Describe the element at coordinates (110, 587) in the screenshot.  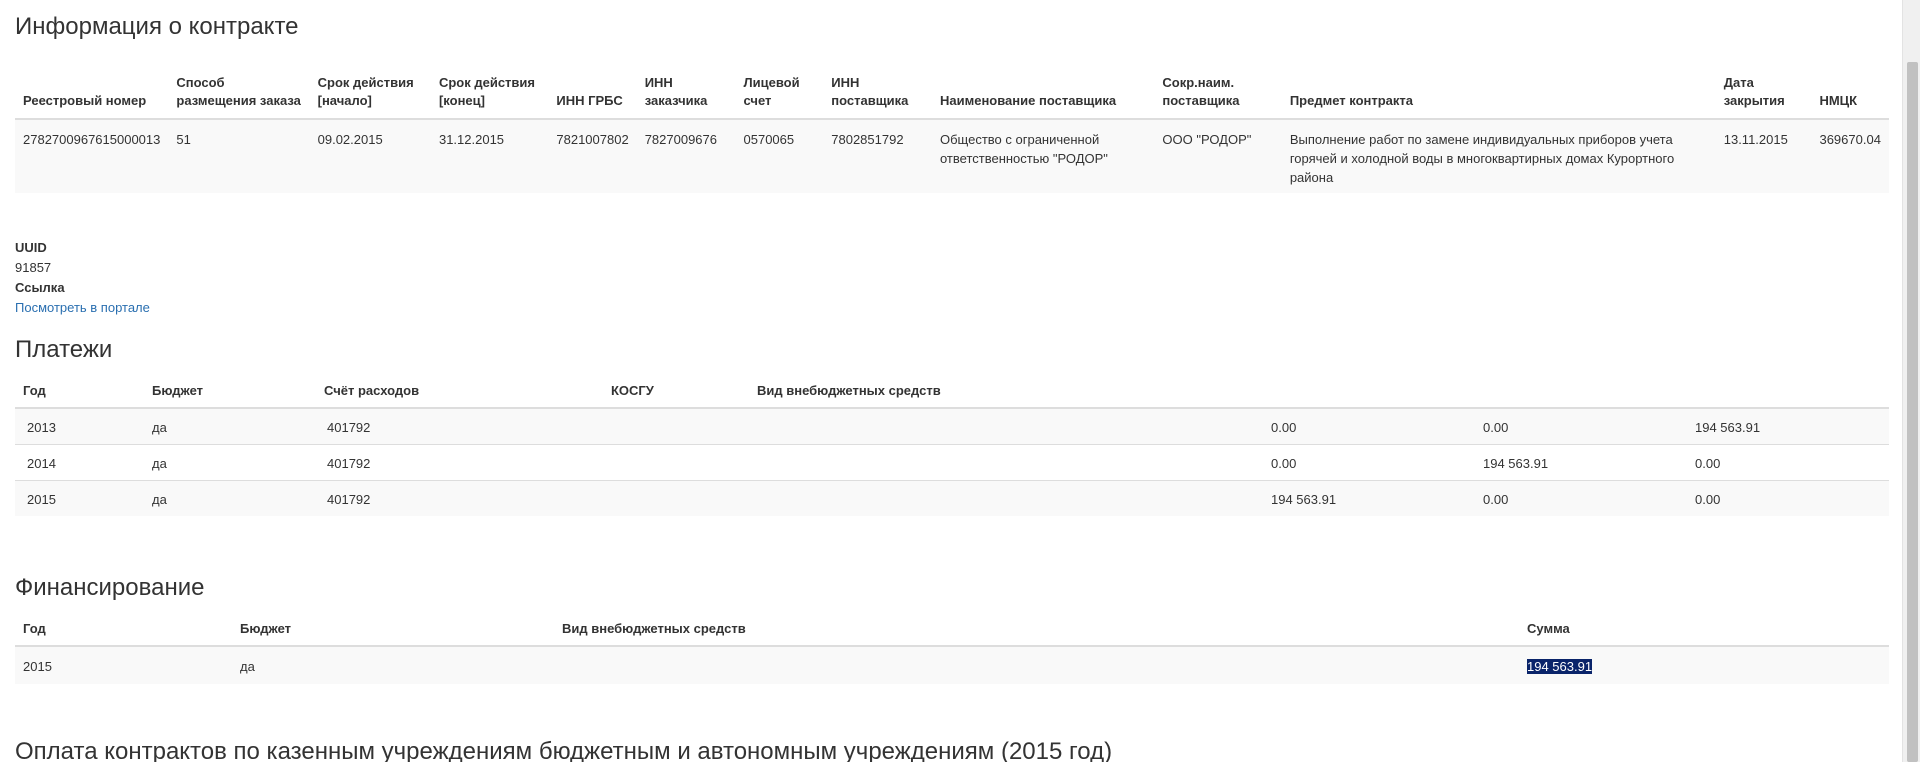
I see `financing-title: Финансирование` at that location.